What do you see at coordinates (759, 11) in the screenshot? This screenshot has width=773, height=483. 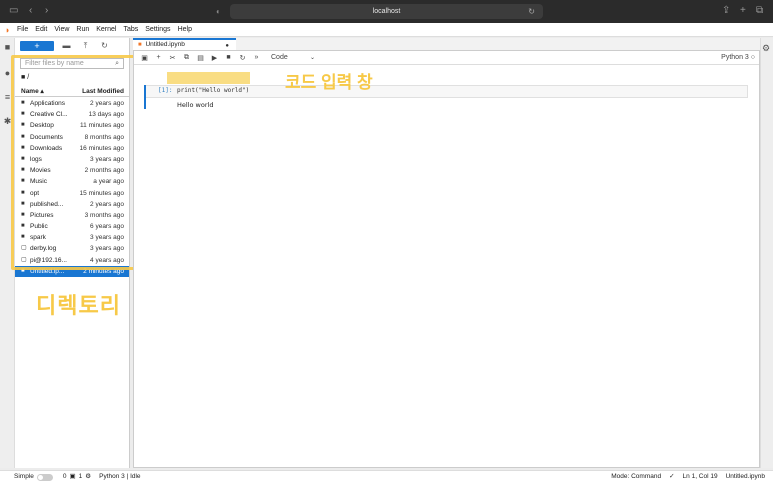 I see `tab-overview-icon: ⧉` at bounding box center [759, 11].